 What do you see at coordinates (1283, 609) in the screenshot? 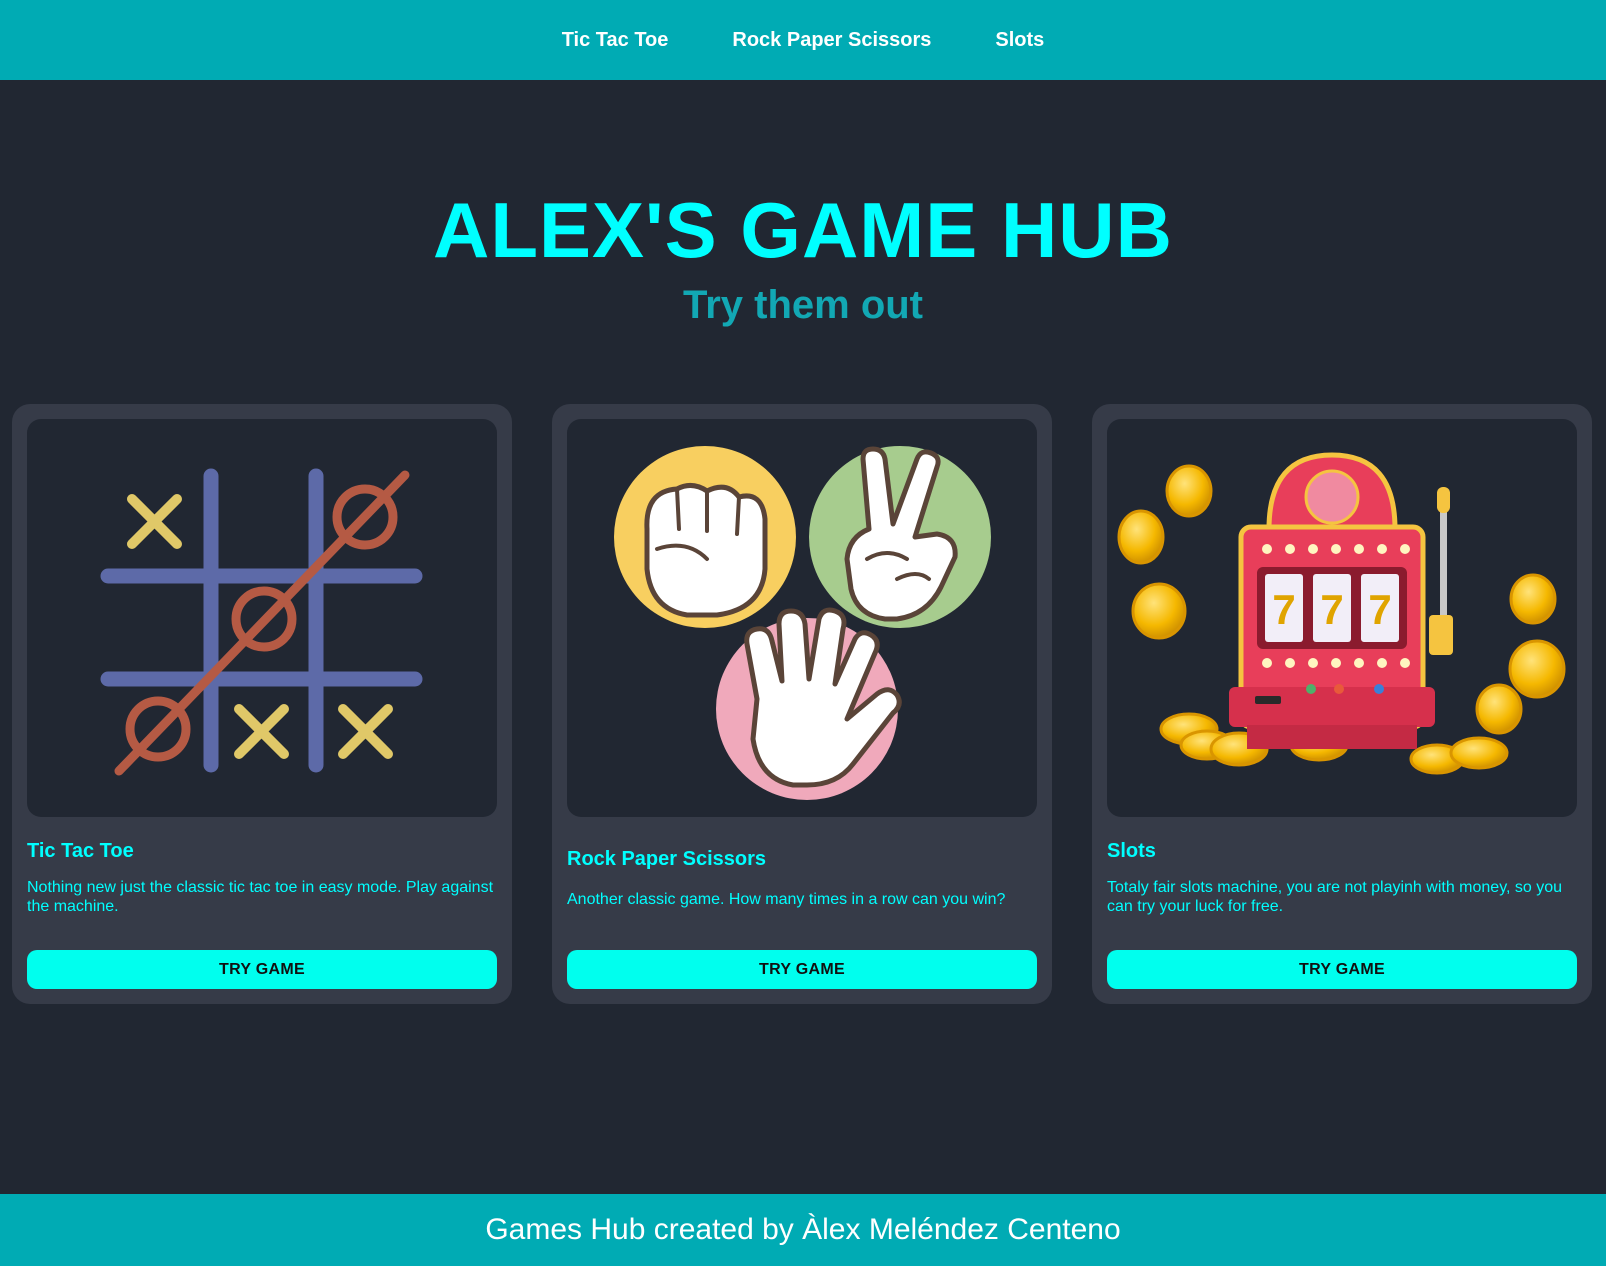
I see `slot-reel-1: 7` at bounding box center [1283, 609].